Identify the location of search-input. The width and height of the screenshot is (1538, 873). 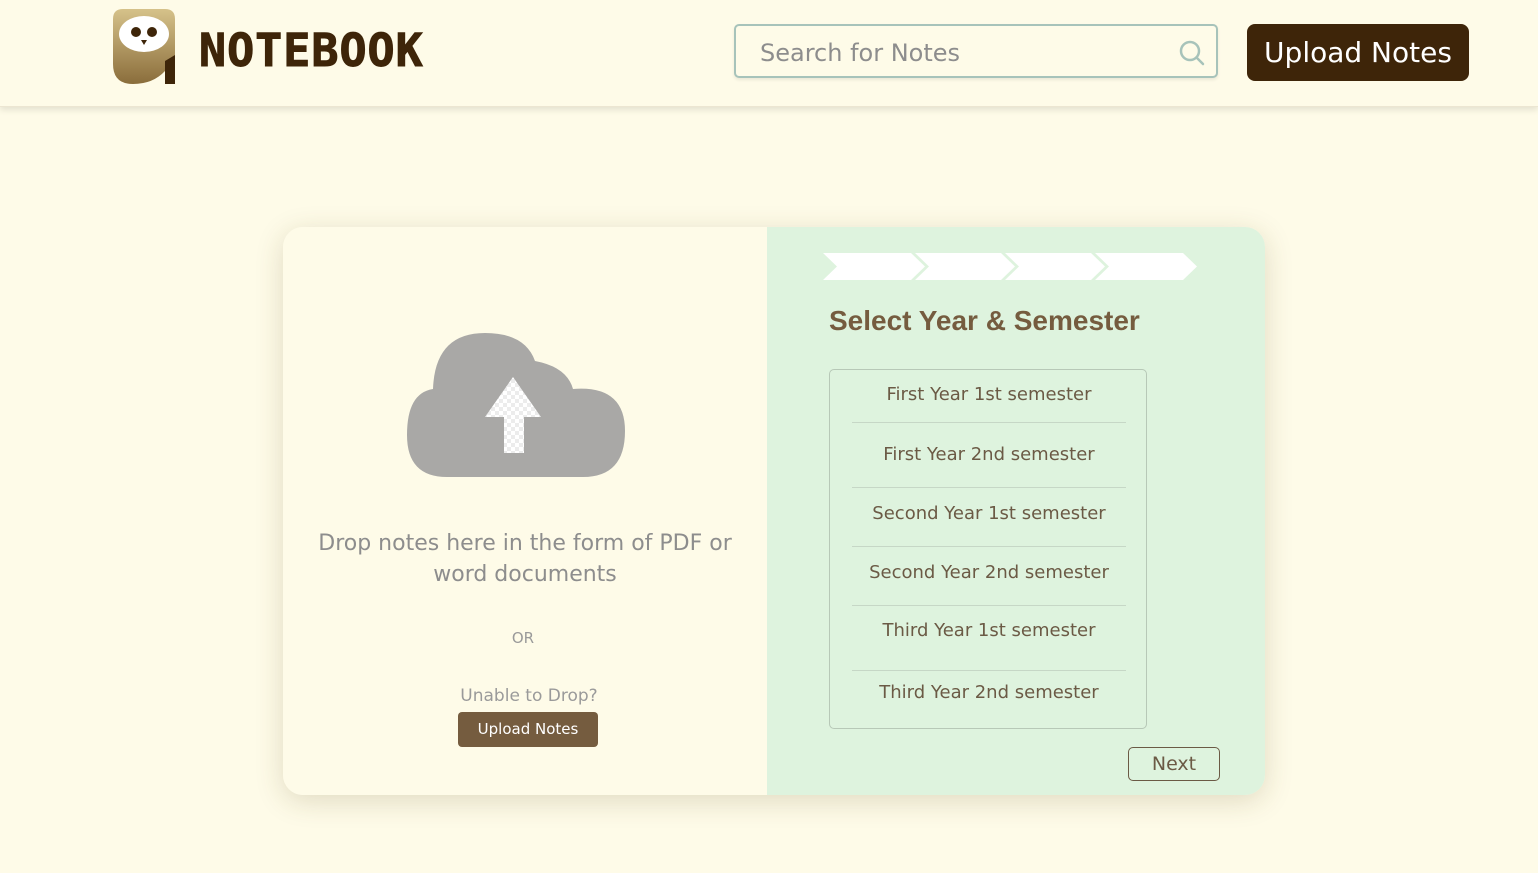
(960, 53).